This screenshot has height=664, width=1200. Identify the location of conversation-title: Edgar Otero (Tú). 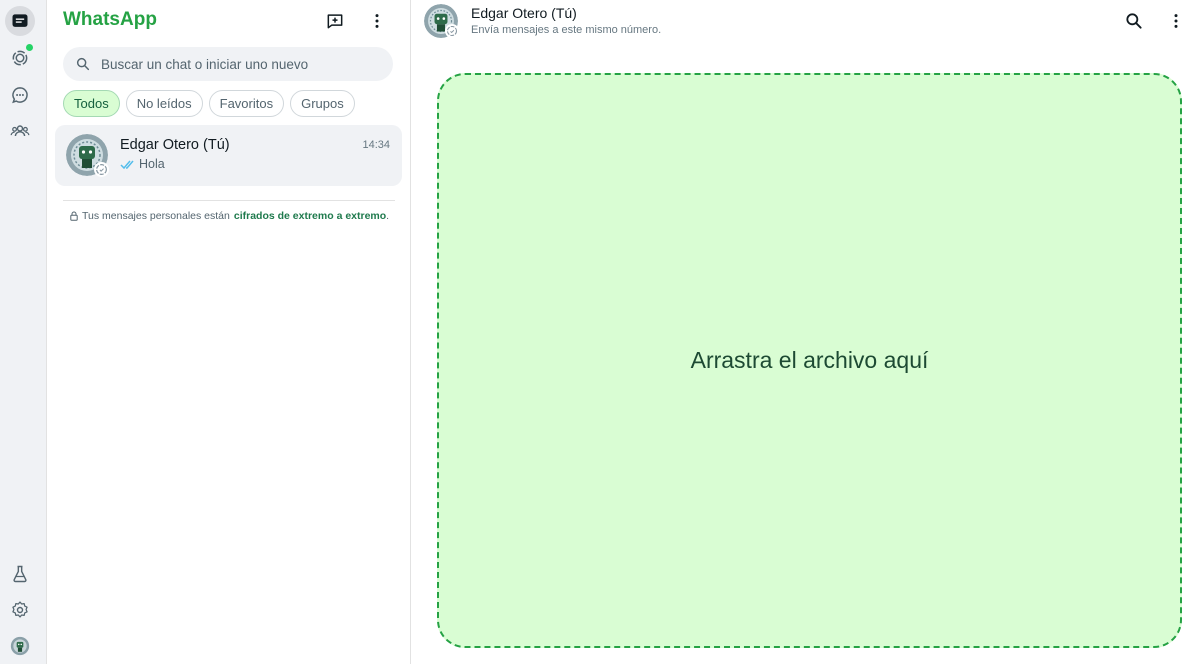
(524, 13).